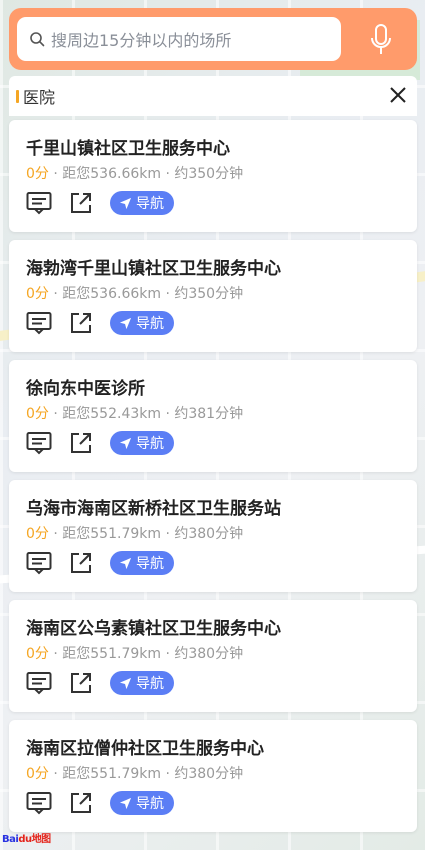 The image size is (425, 850). I want to click on search-placeholder: 搜周边15分钟以内的场所, so click(141, 40).